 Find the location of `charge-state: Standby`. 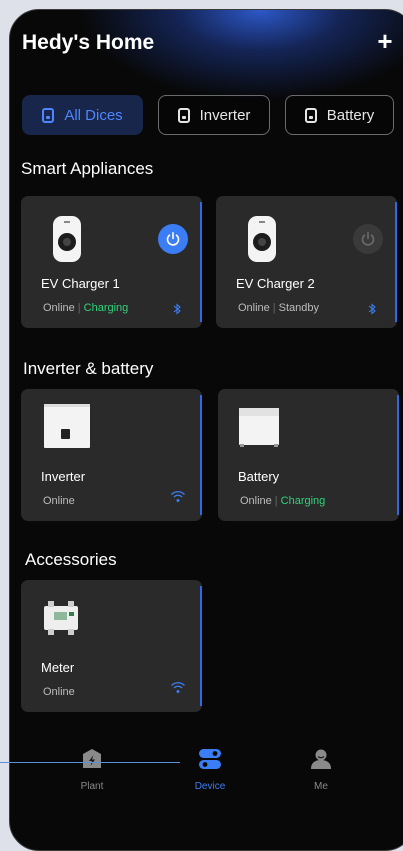

charge-state: Standby is located at coordinates (299, 308).